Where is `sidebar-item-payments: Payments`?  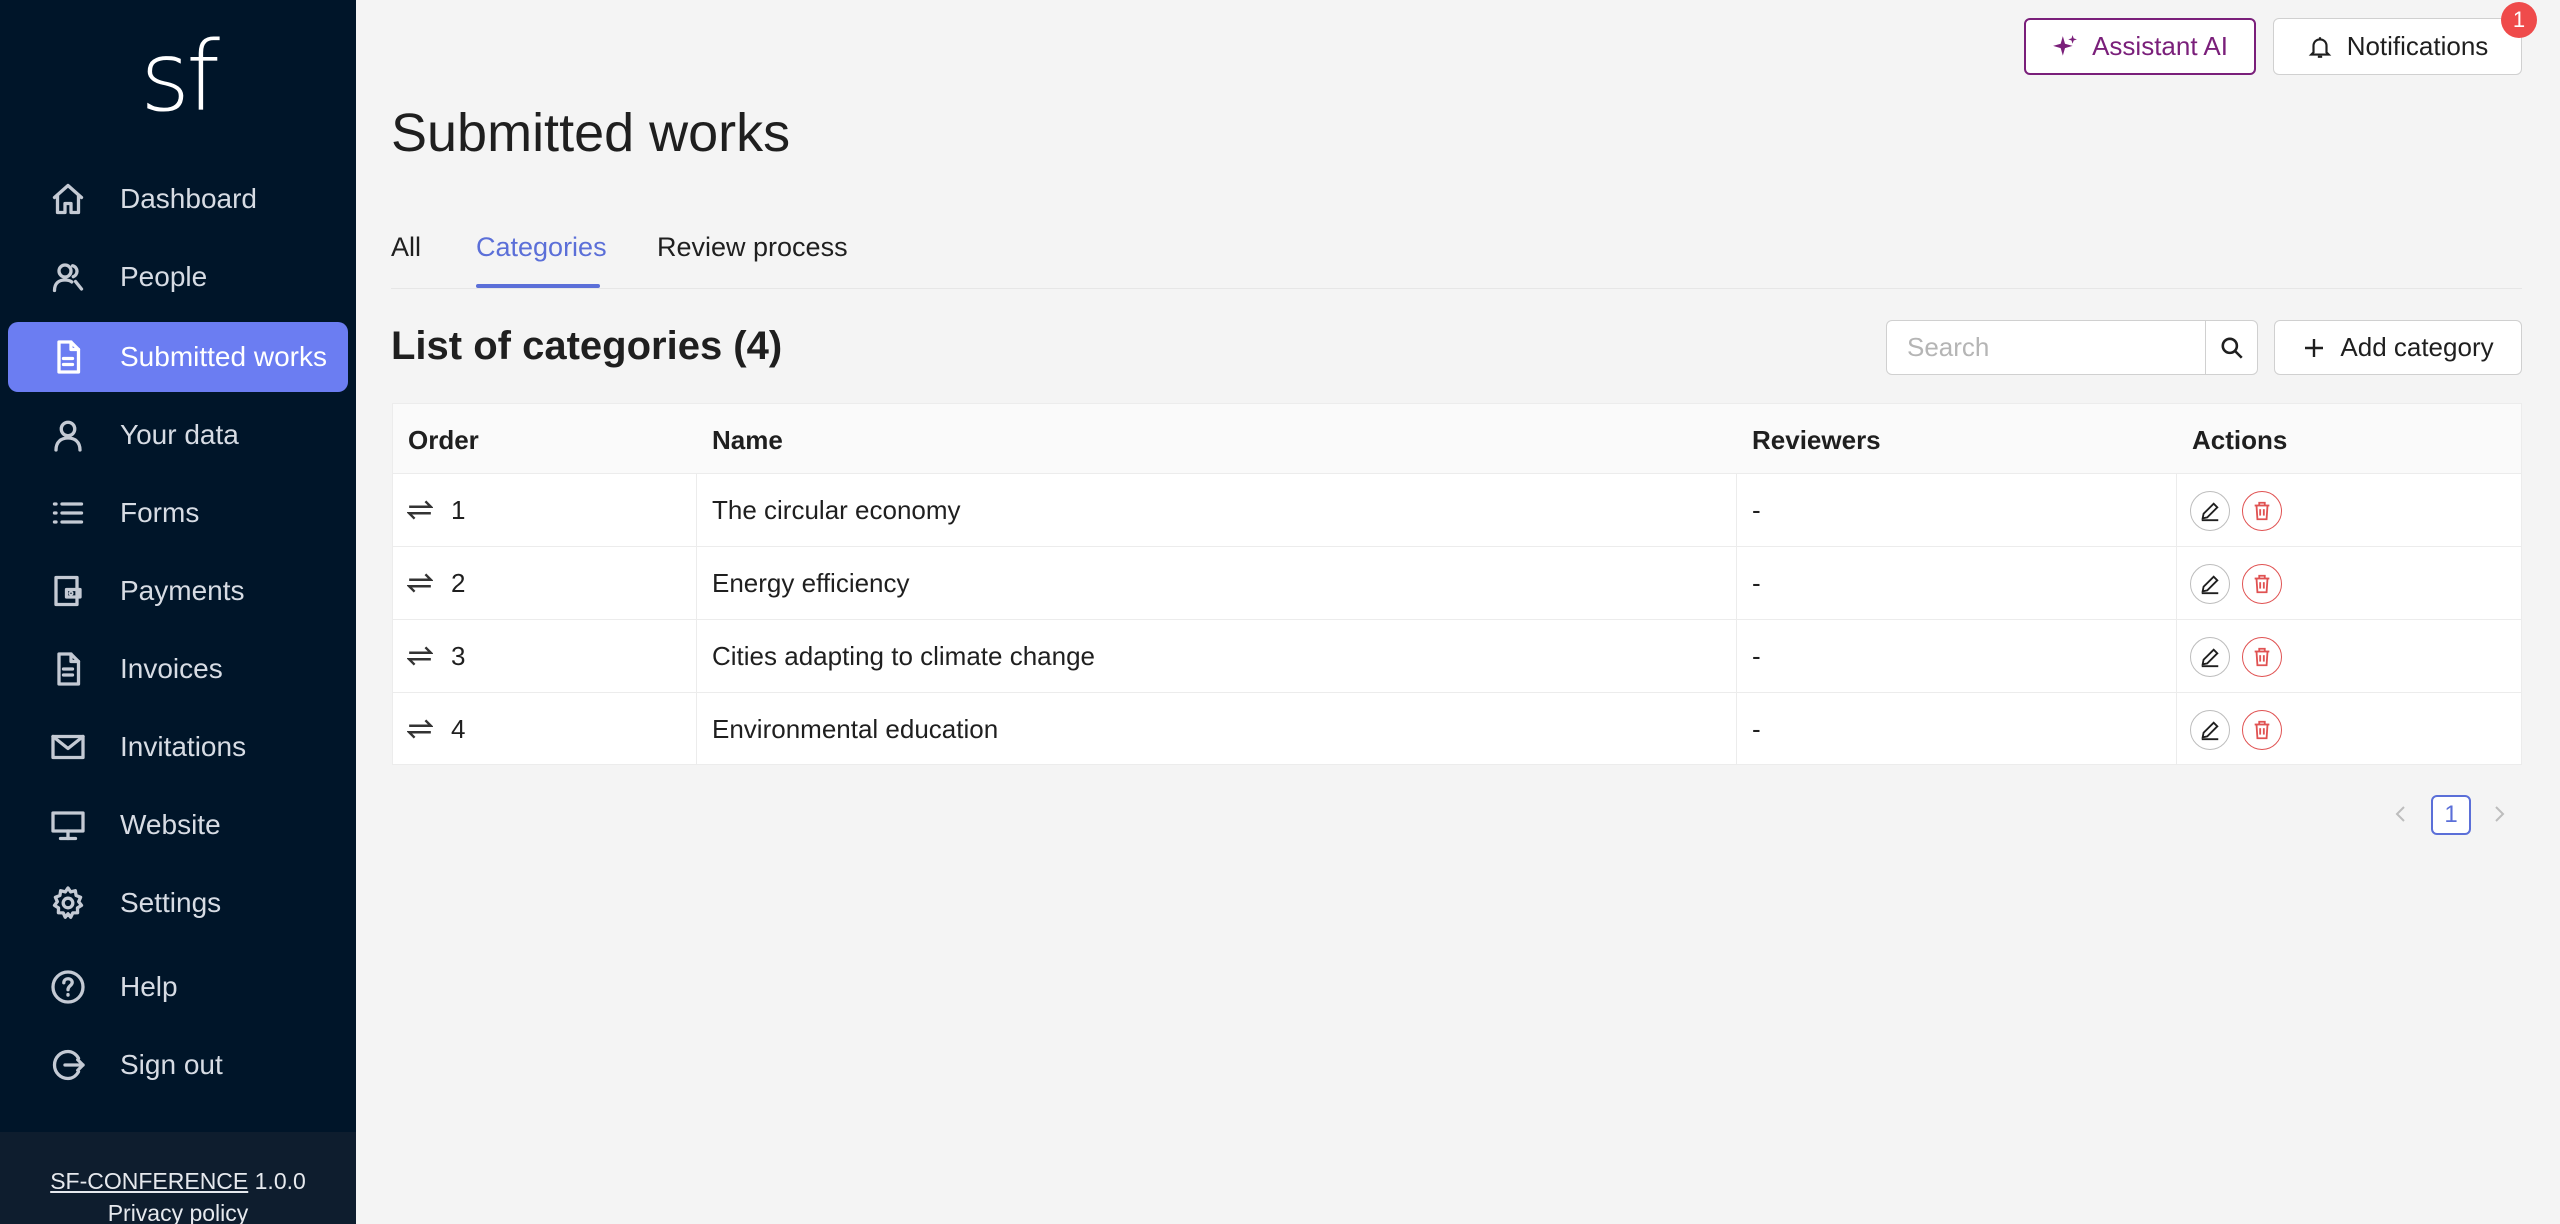 sidebar-item-payments: Payments is located at coordinates (178, 591).